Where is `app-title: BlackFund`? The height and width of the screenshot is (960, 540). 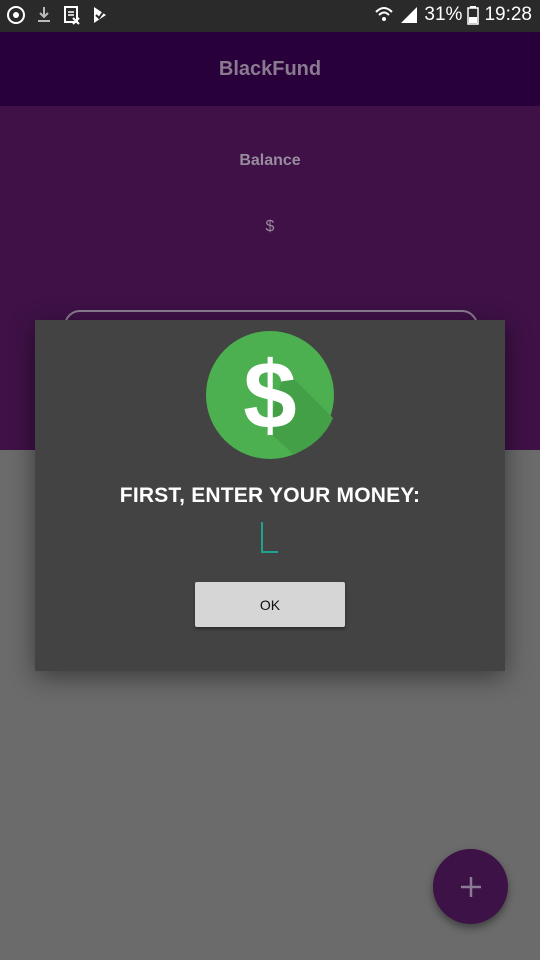 app-title: BlackFund is located at coordinates (270, 69).